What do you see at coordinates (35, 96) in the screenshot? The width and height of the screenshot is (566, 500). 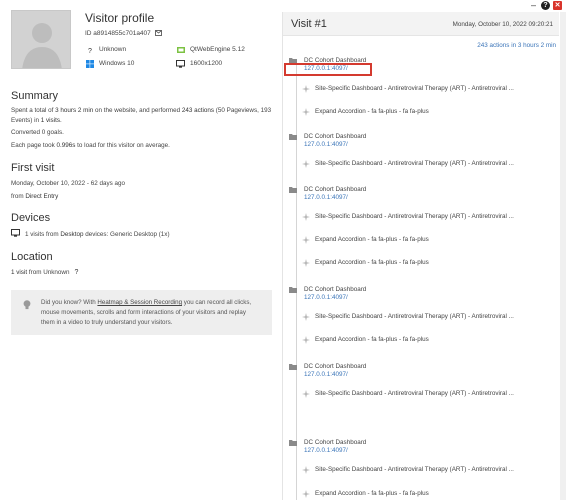 I see `summary-title: Summary` at bounding box center [35, 96].